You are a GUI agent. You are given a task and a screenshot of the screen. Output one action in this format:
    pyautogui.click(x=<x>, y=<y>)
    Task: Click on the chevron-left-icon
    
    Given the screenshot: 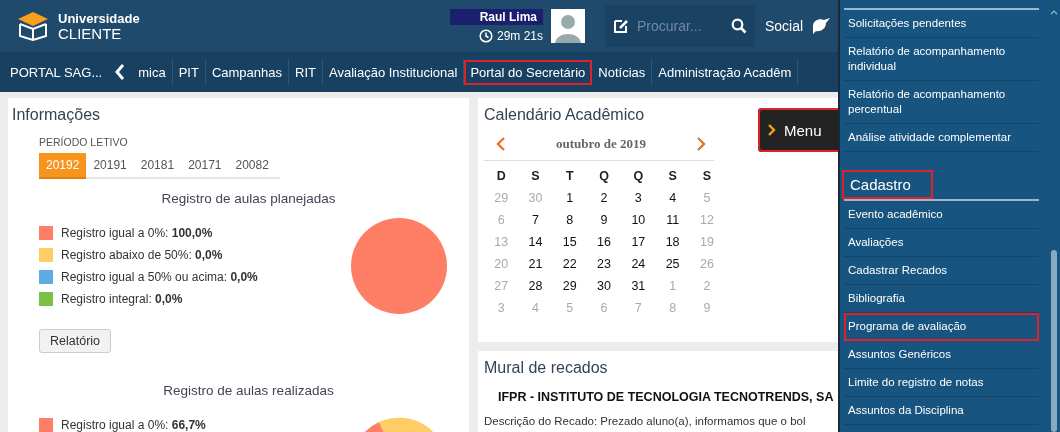 What is the action you would take?
    pyautogui.click(x=120, y=72)
    